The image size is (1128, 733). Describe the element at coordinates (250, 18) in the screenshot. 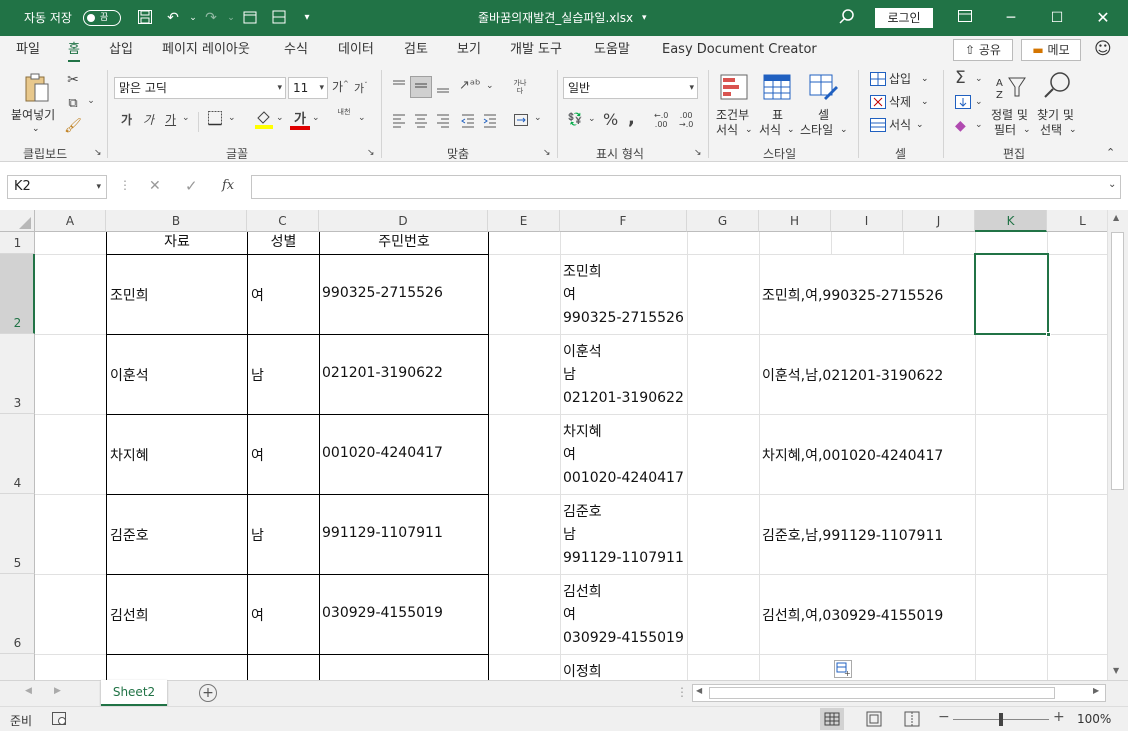

I see `print-preview-icon` at that location.